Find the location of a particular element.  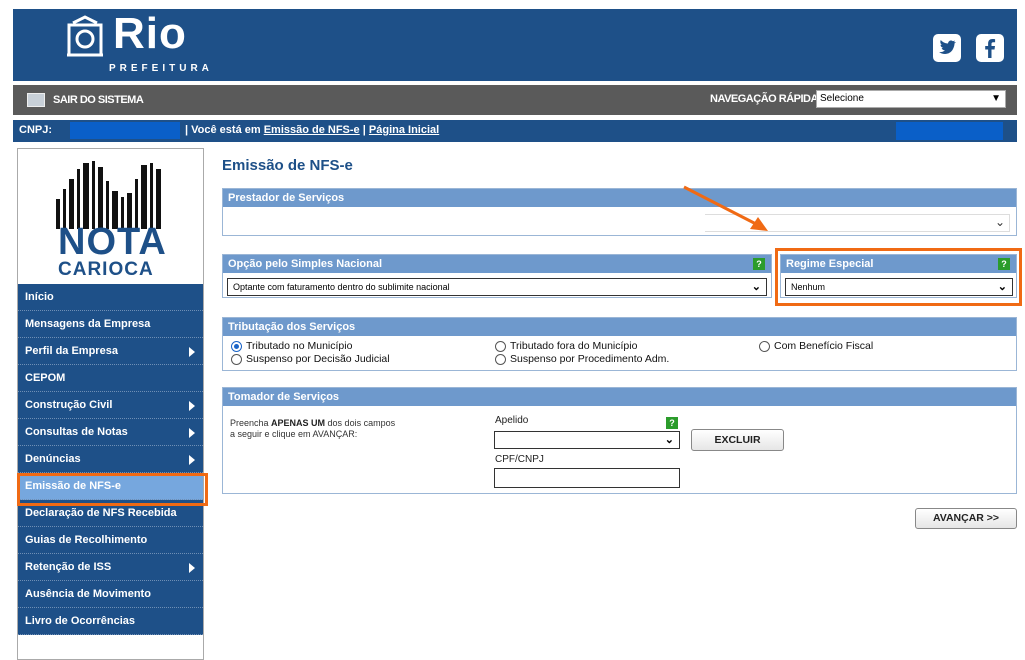

apelido-label: Apelido is located at coordinates (512, 420).